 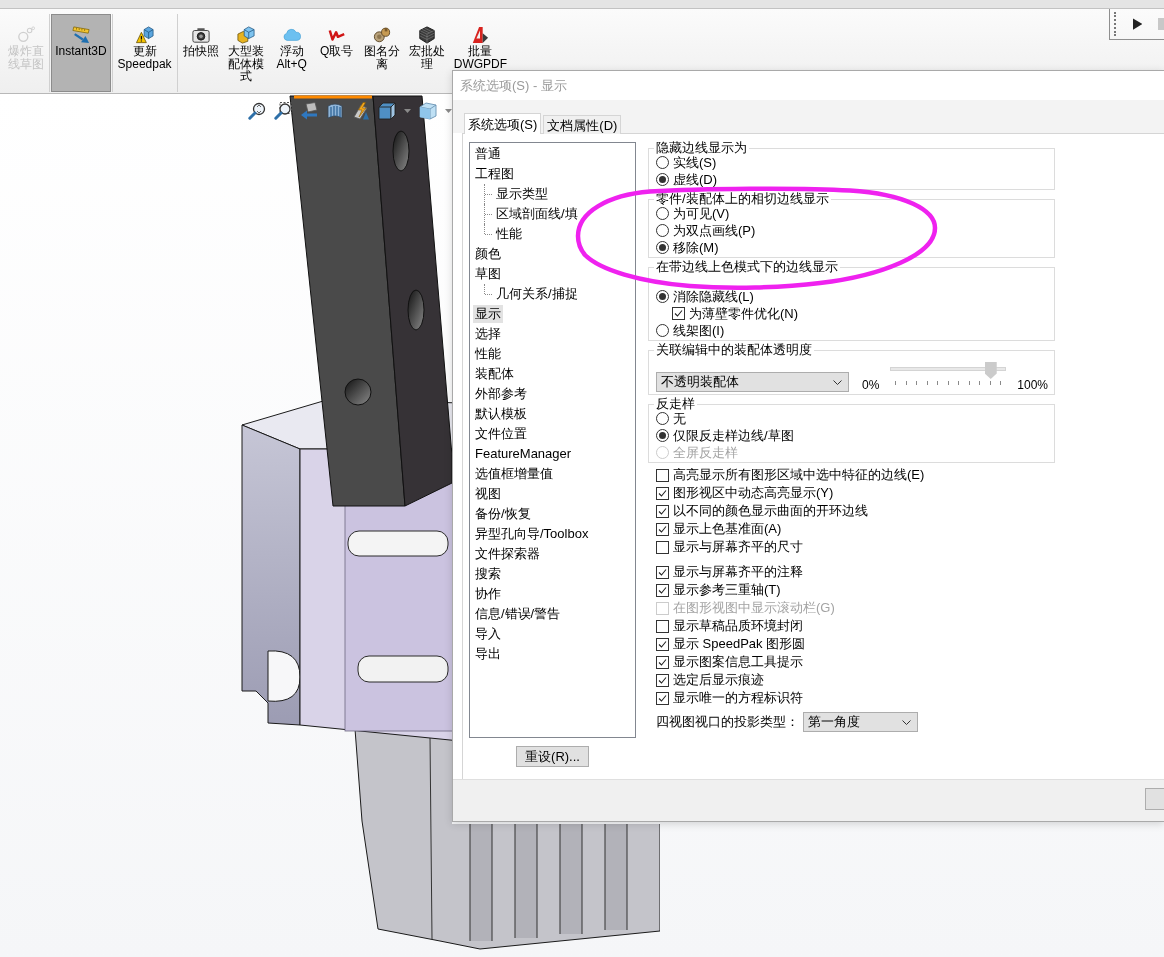 I want to click on checkbox-label: 显示 SpeedPak 图形圆, so click(x=739, y=644).